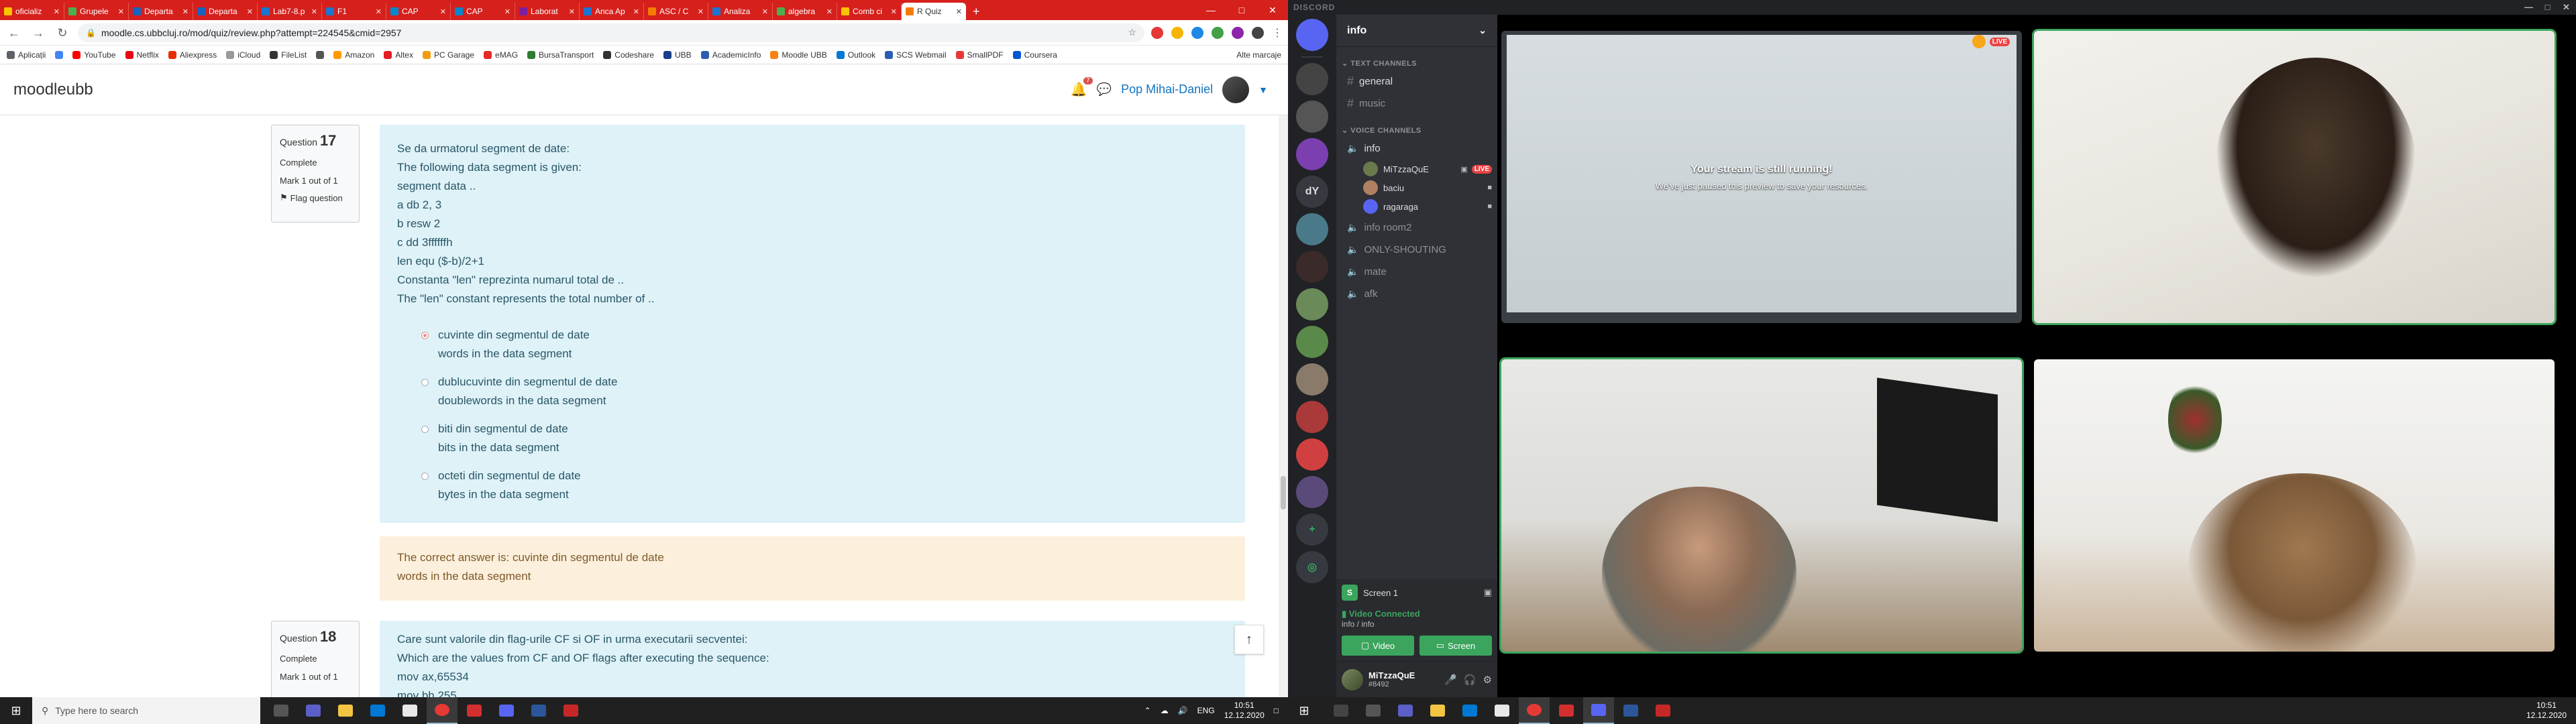 Image resolution: width=2576 pixels, height=724 pixels. Describe the element at coordinates (1341, 710) in the screenshot. I see `search-icon` at that location.